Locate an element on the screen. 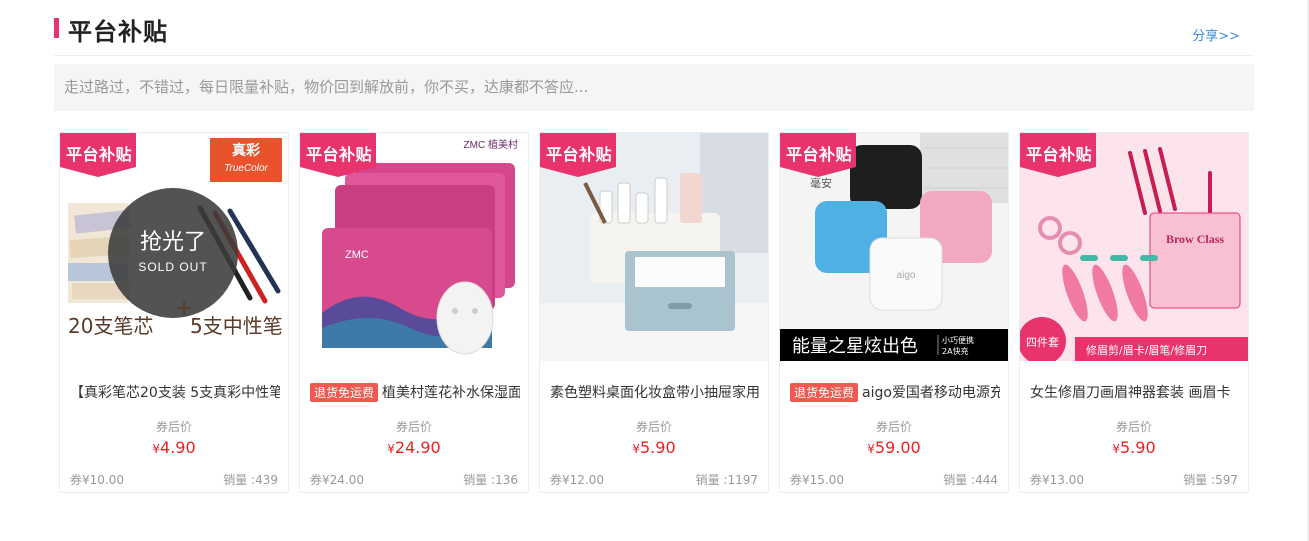  product-image: 毫安 aigo 能量之星炫出色 小巧便携 2A快充 平台补贴 is located at coordinates (894, 247).